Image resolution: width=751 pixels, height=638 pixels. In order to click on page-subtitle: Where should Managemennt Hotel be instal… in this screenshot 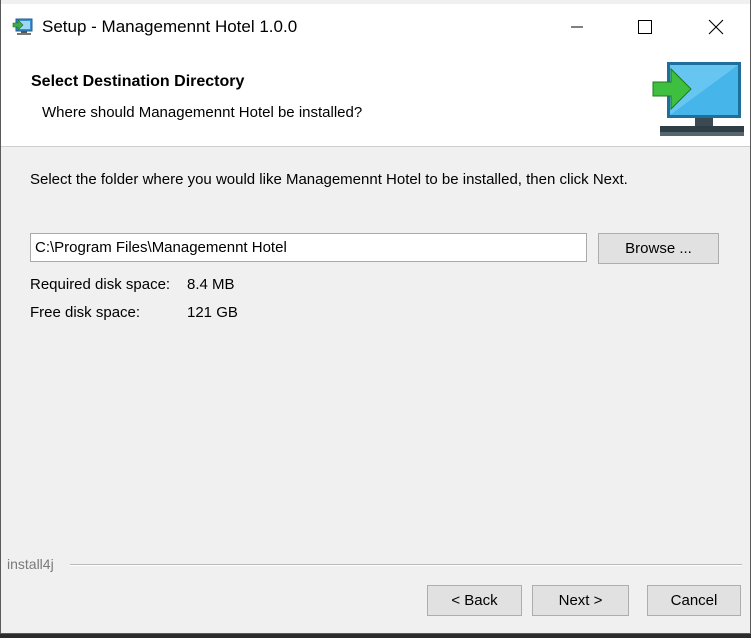, I will do `click(202, 112)`.